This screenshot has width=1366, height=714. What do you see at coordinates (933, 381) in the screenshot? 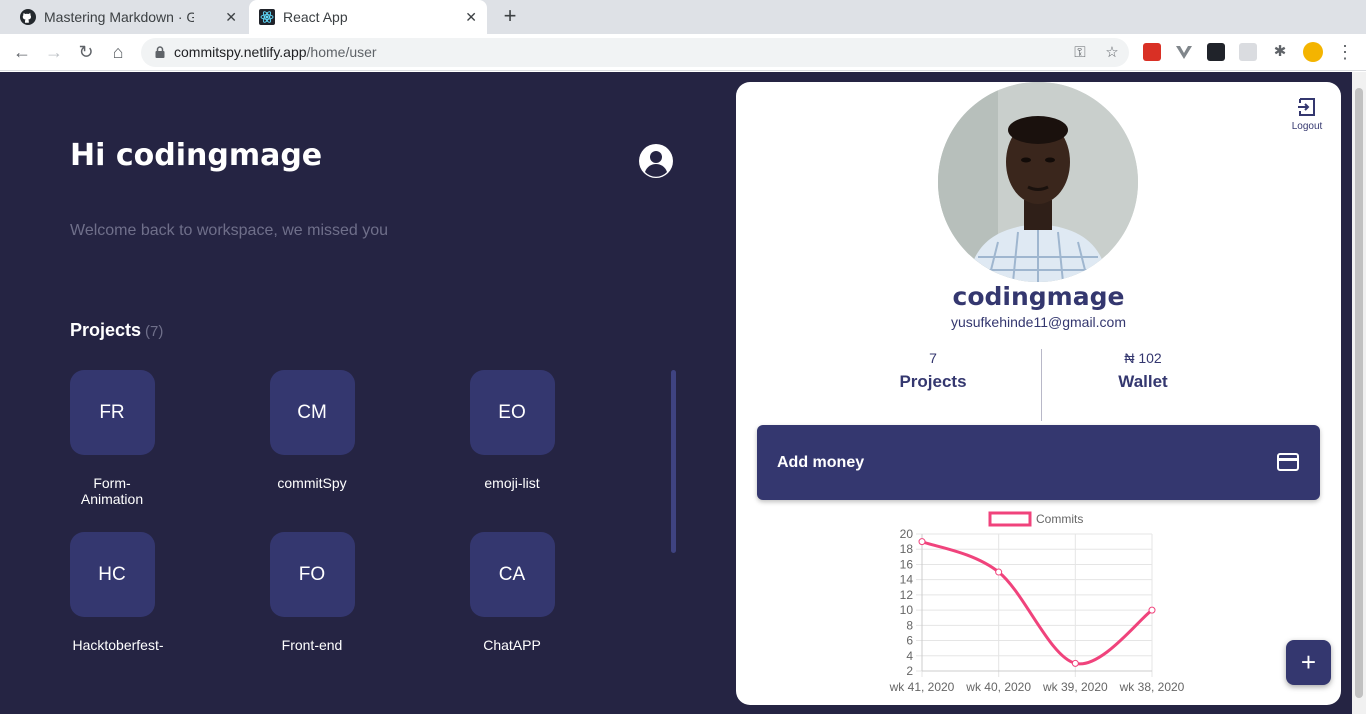
I see `projects-stat-label: Projects` at bounding box center [933, 381].